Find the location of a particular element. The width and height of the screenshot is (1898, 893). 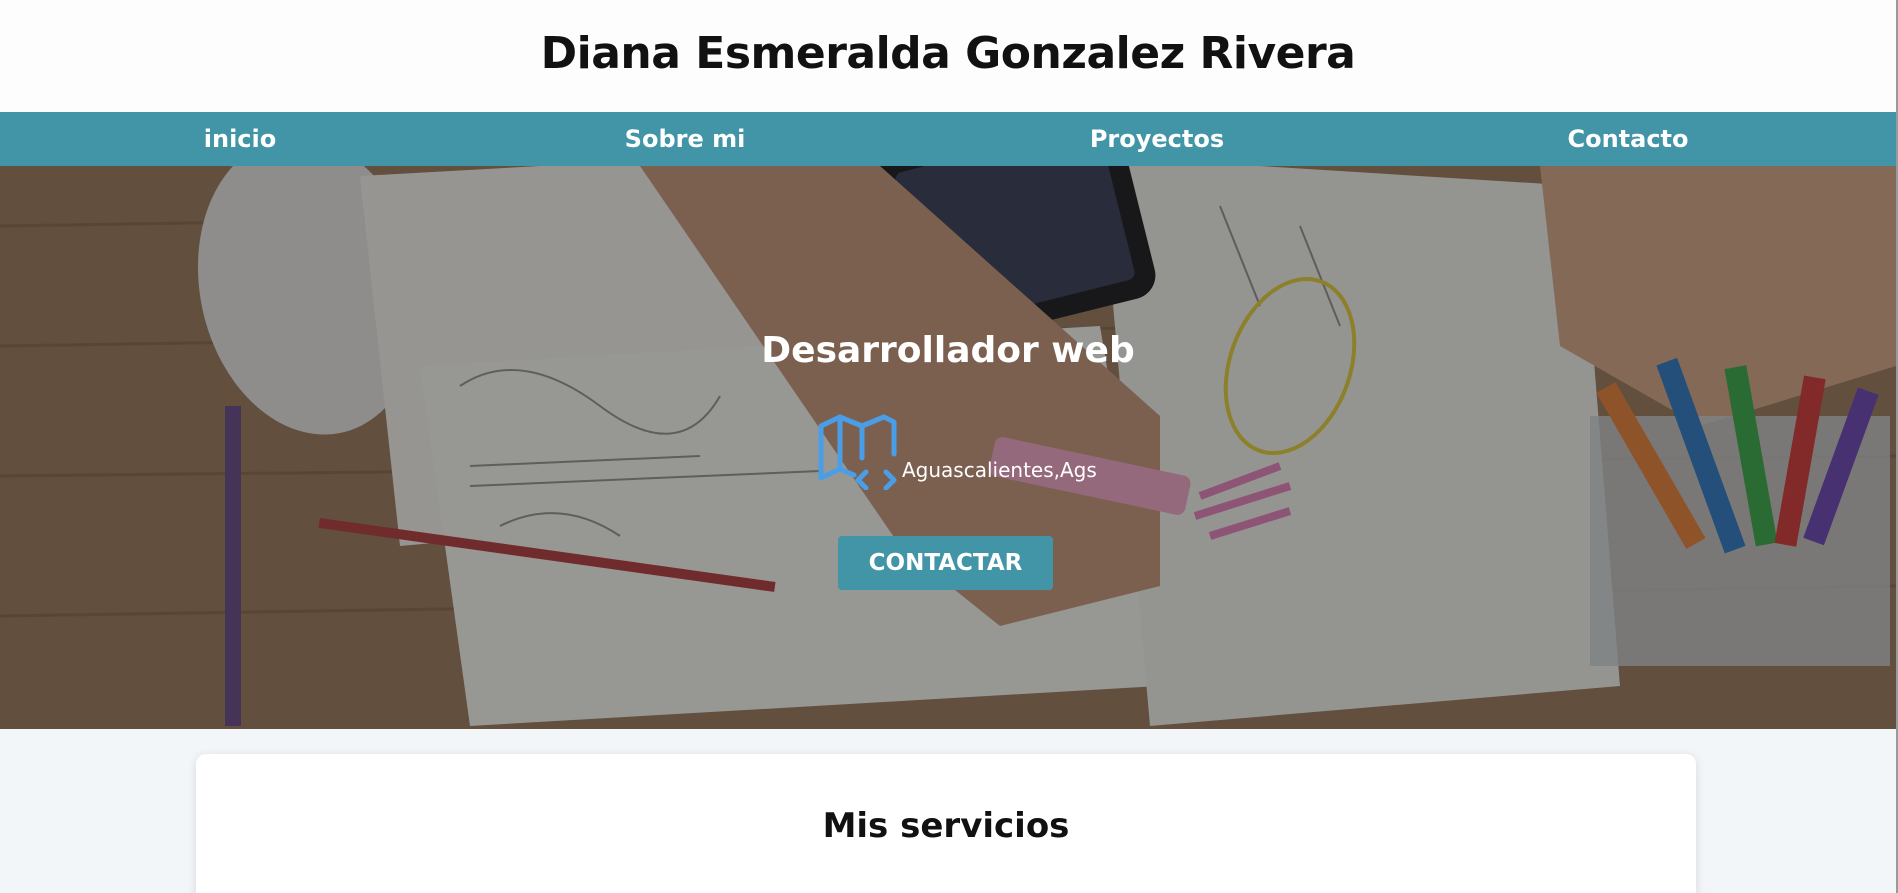

site-header: Diana Esmeralda Gonzalez Rivera is located at coordinates (948, 56).